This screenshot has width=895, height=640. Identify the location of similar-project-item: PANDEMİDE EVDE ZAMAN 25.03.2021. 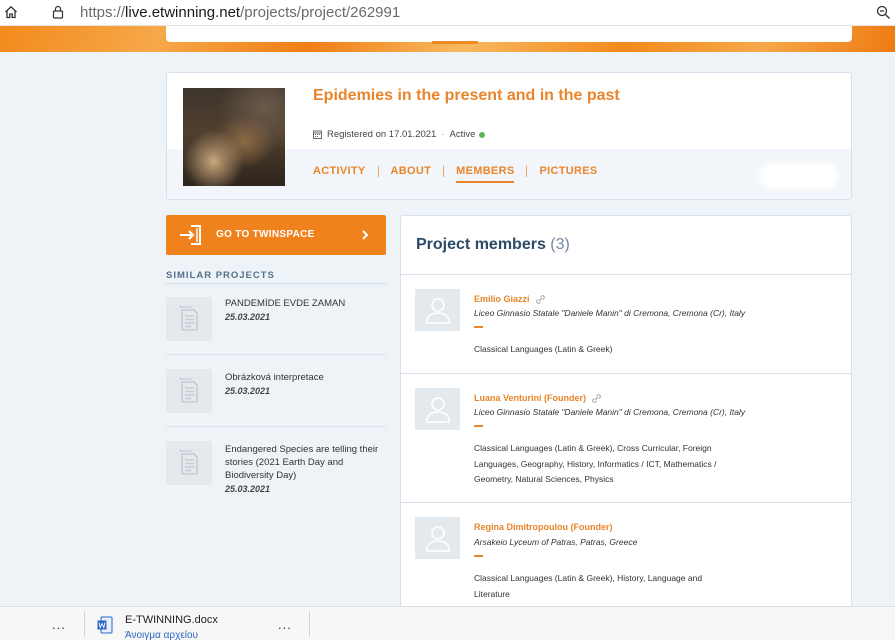
(276, 319).